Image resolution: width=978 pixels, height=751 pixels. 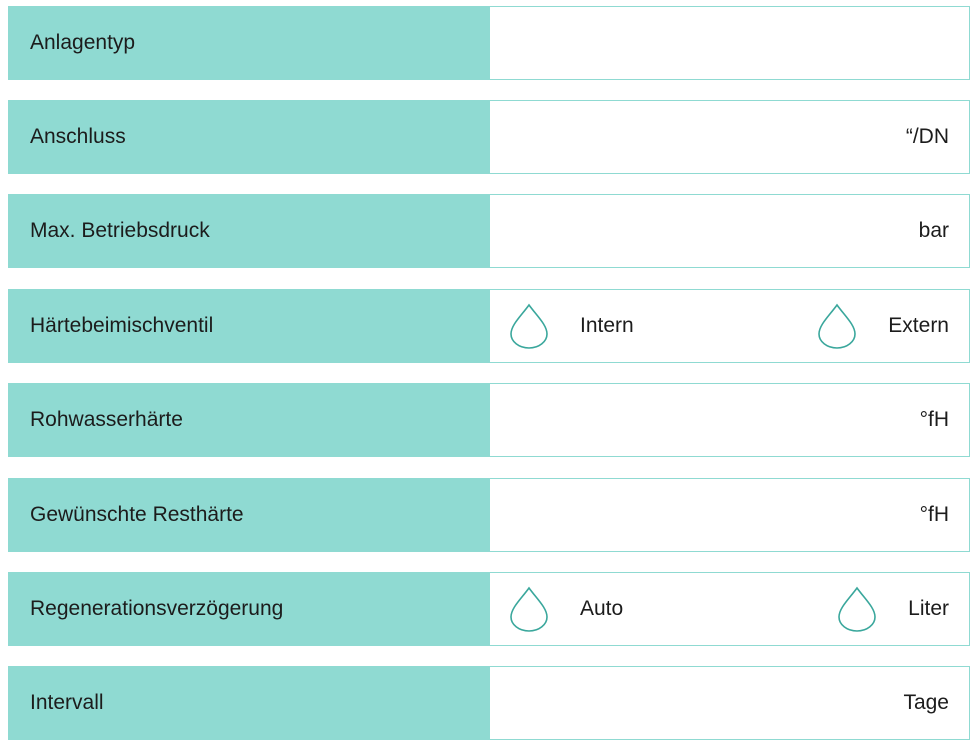 I want to click on row-haertebeimischventil: Härtebeimischventil Intern Extern, so click(x=489, y=326).